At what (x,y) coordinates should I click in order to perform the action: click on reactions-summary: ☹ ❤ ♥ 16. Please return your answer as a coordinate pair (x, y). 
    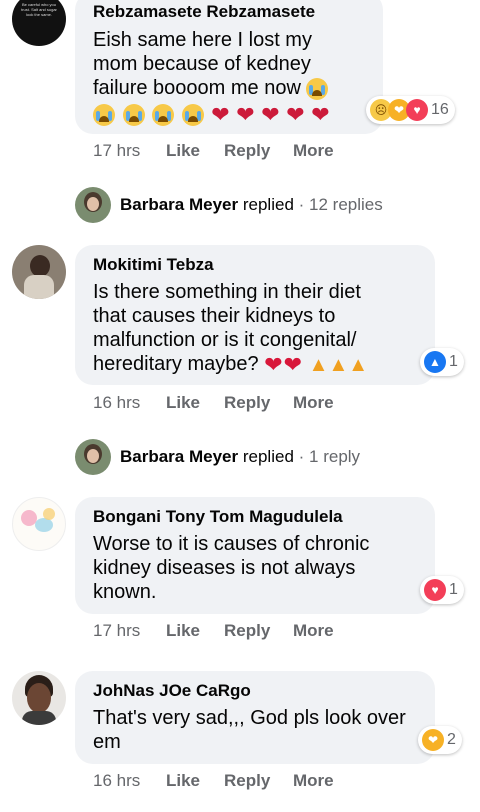
    Looking at the image, I should click on (410, 110).